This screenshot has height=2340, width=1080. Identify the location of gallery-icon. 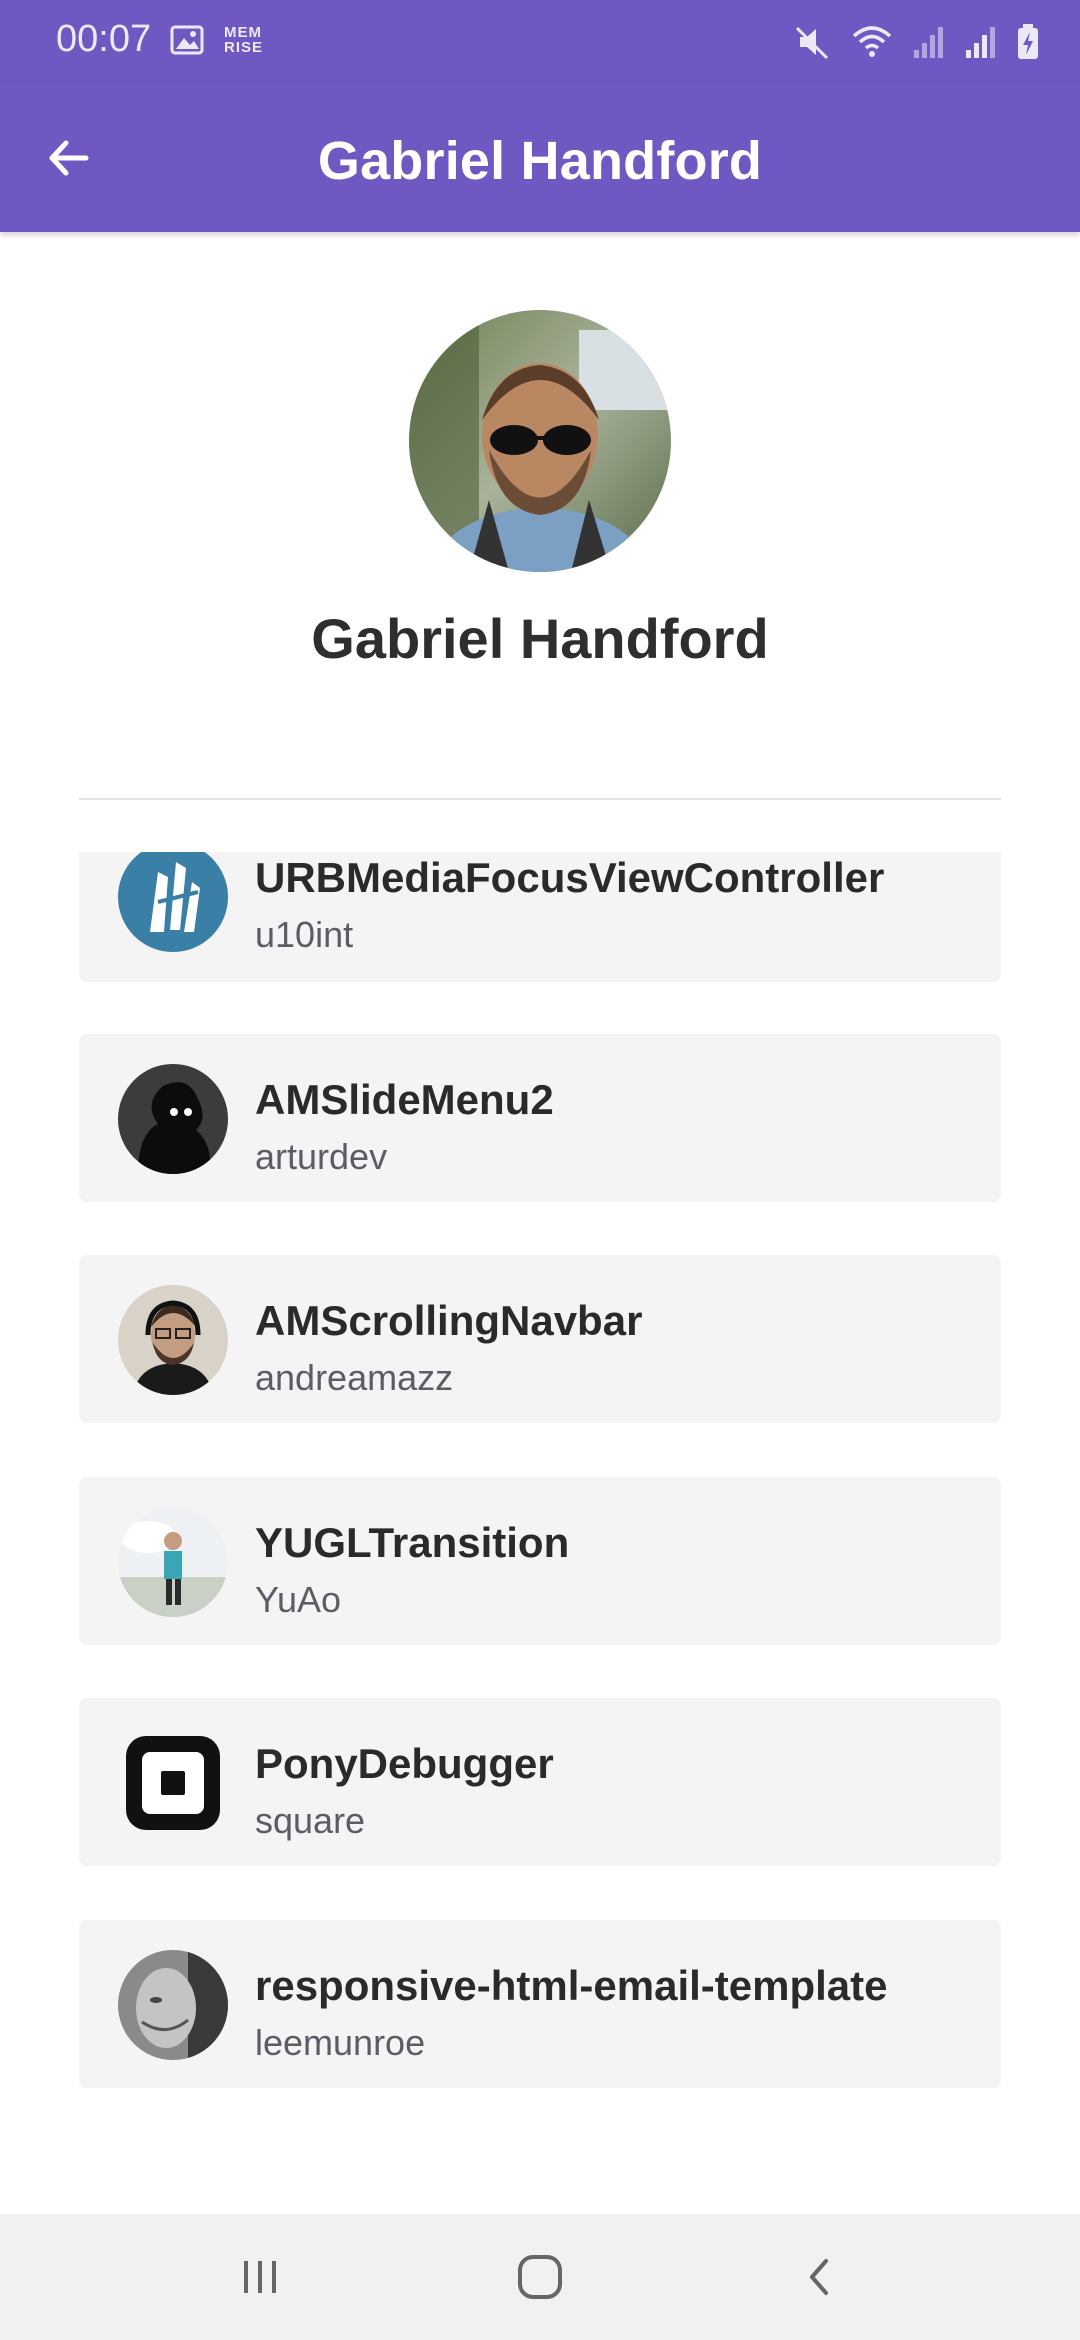
(187, 40).